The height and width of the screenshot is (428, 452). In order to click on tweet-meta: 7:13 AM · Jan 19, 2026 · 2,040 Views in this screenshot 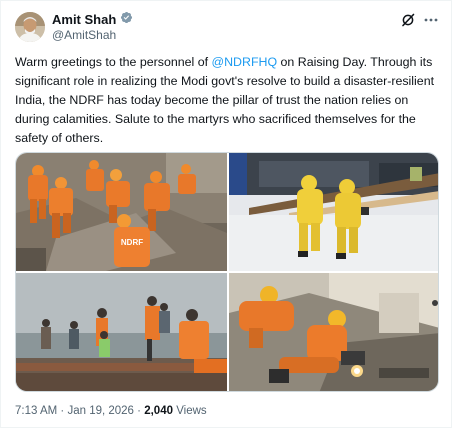, I will do `click(111, 411)`.